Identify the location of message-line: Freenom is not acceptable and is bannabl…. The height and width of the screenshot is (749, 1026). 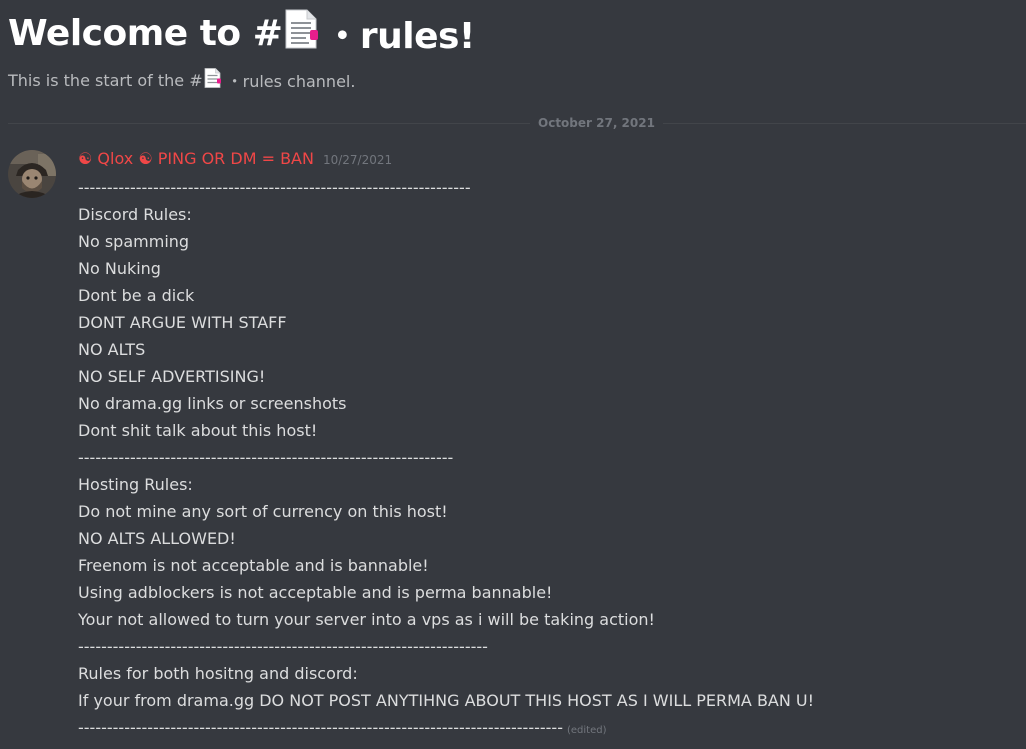
(548, 565).